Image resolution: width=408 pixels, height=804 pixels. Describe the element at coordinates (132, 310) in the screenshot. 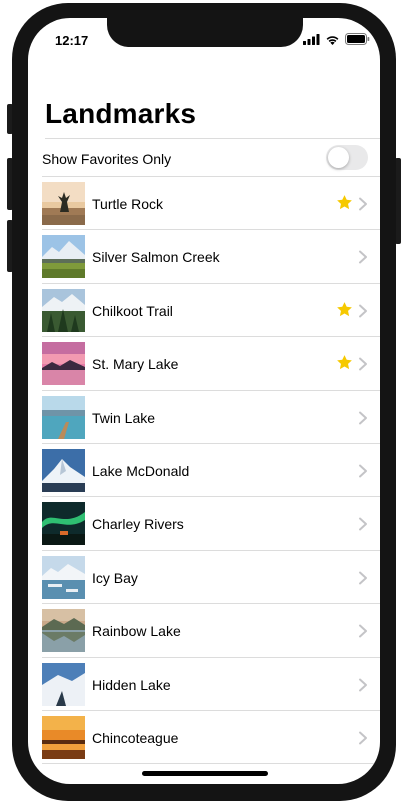

I see `landmark-name: Chilkoot Trail` at that location.